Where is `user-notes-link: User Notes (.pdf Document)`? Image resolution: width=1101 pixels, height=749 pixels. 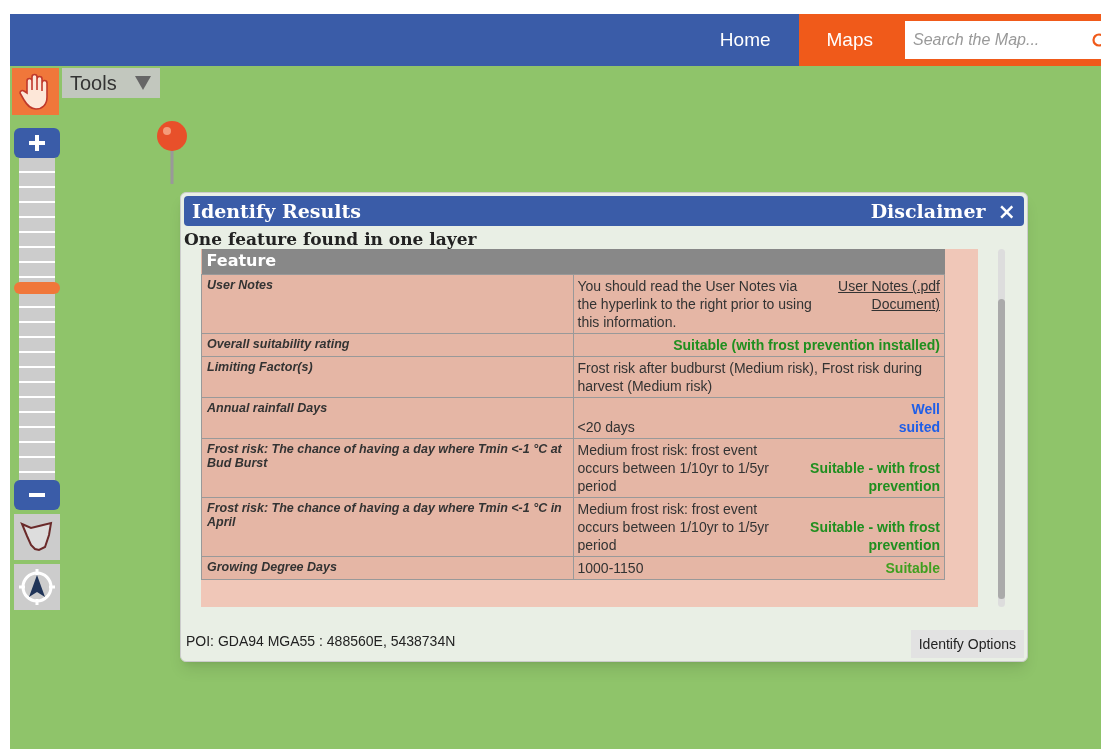 user-notes-link: User Notes (.pdf Document) is located at coordinates (884, 294).